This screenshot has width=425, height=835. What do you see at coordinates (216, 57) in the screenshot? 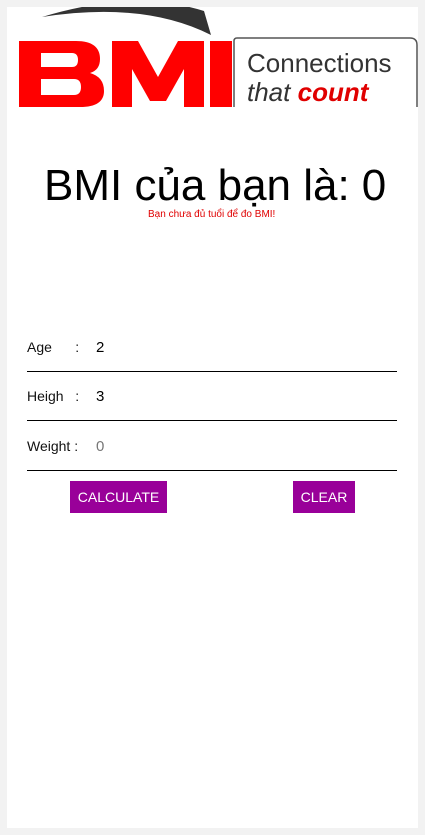
I see `brand-logo: Connections that count` at bounding box center [216, 57].